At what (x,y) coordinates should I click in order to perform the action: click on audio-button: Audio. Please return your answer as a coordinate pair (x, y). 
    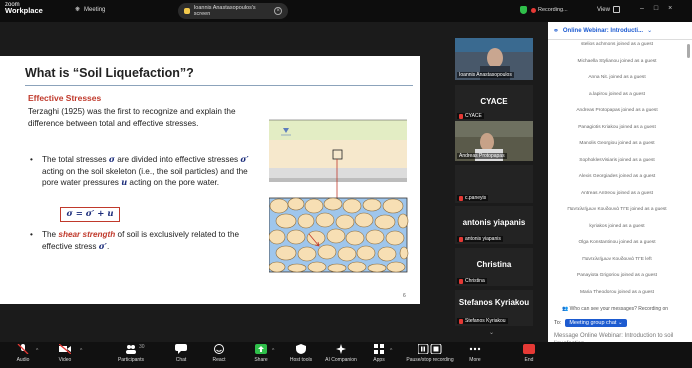
    Looking at the image, I should click on (23, 353).